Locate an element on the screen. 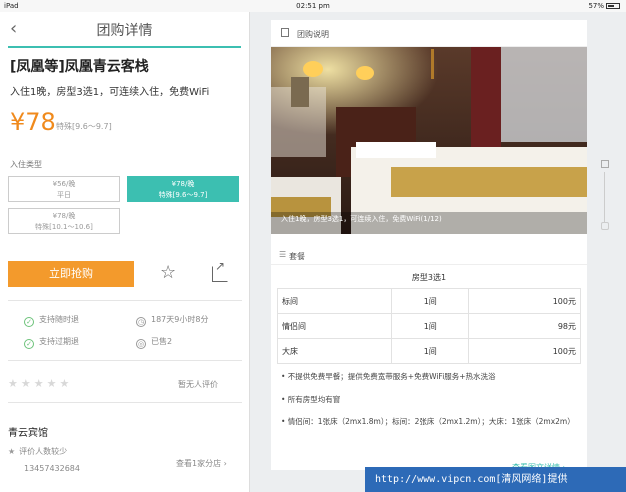 This screenshot has width=626, height=492. feature-refund-anytime: ✓ 支持随时退 is located at coordinates (51, 320).